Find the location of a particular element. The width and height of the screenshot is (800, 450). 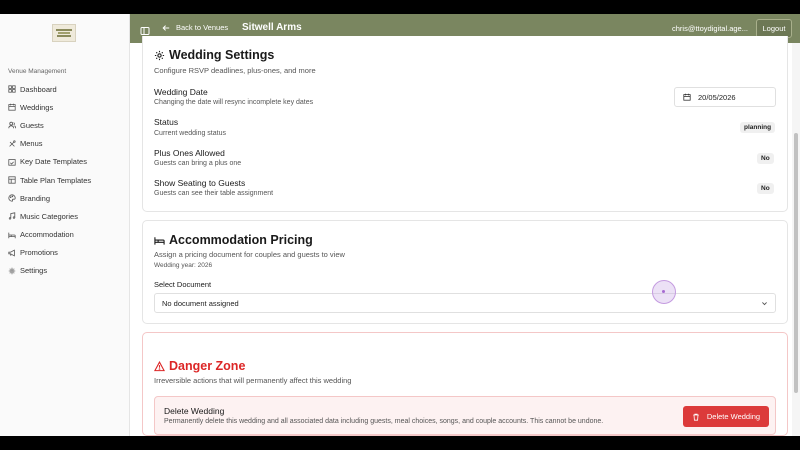

sidebar-item-settings: Settings is located at coordinates (65, 271).